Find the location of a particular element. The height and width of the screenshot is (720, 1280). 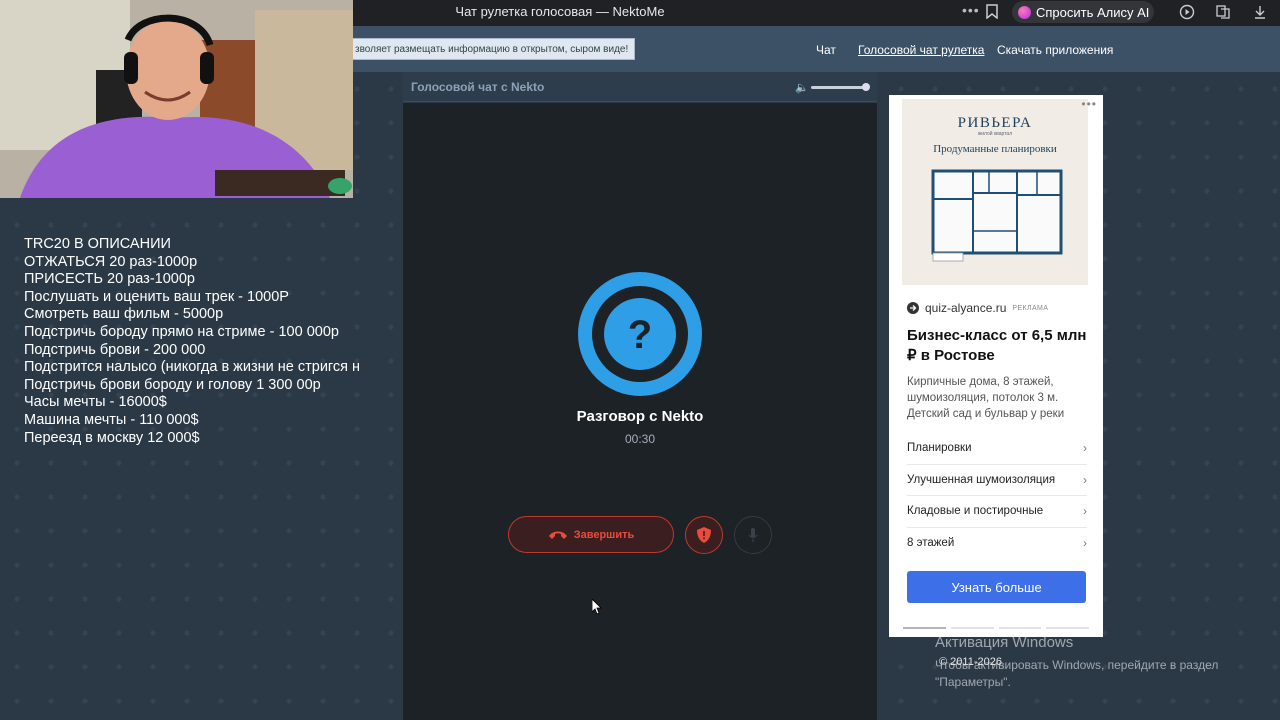

ad-link-label: Кладовые и постирочные is located at coordinates (975, 511).